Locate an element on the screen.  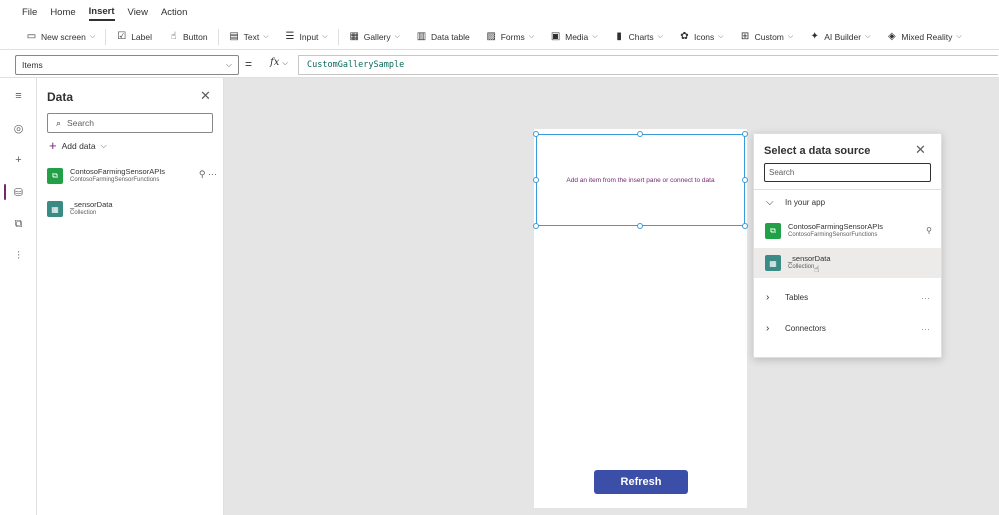
ribbon-gallery-button: ▦ Gallery ⌵ is located at coordinates (374, 37).